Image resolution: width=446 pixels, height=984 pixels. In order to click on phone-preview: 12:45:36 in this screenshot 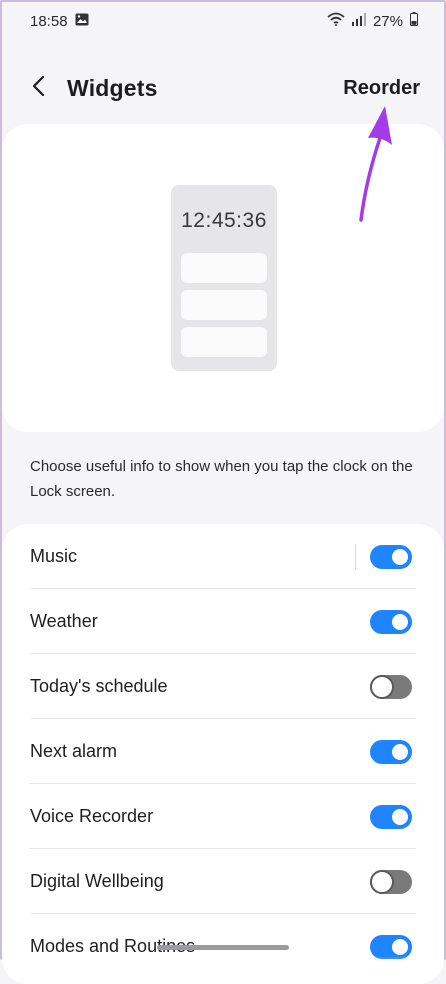, I will do `click(224, 278)`.